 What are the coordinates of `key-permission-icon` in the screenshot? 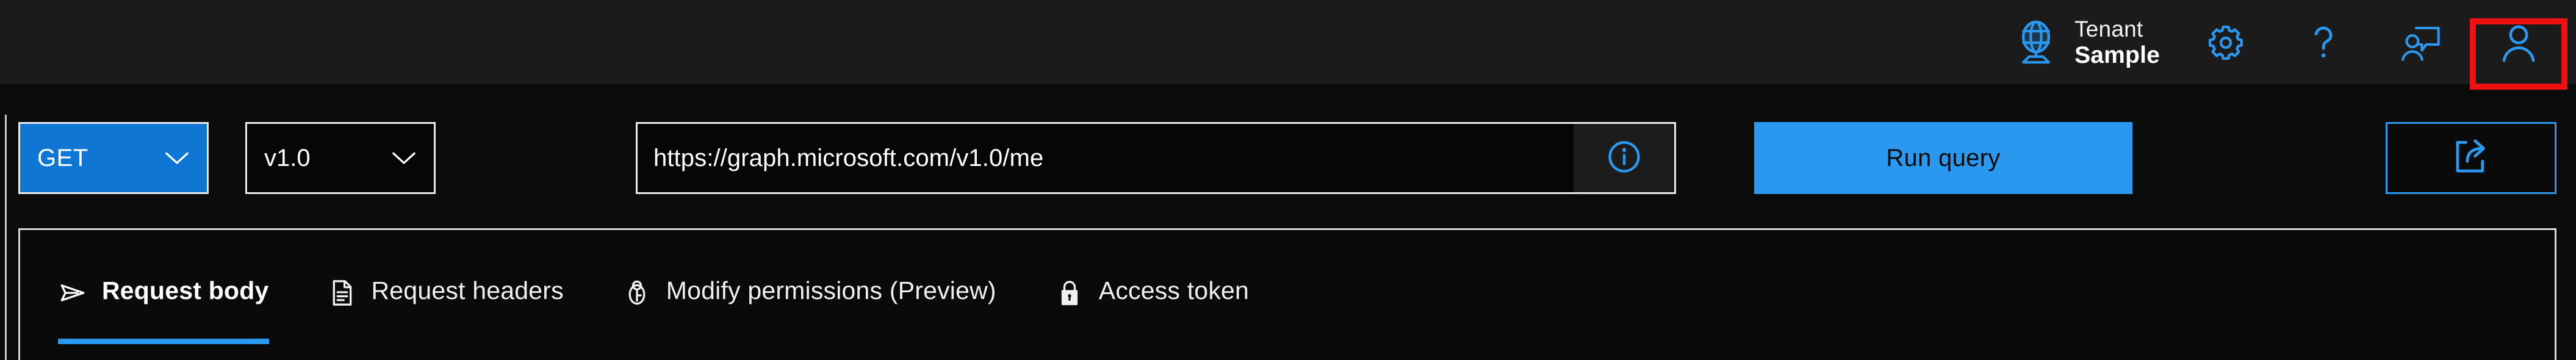 It's located at (637, 292).